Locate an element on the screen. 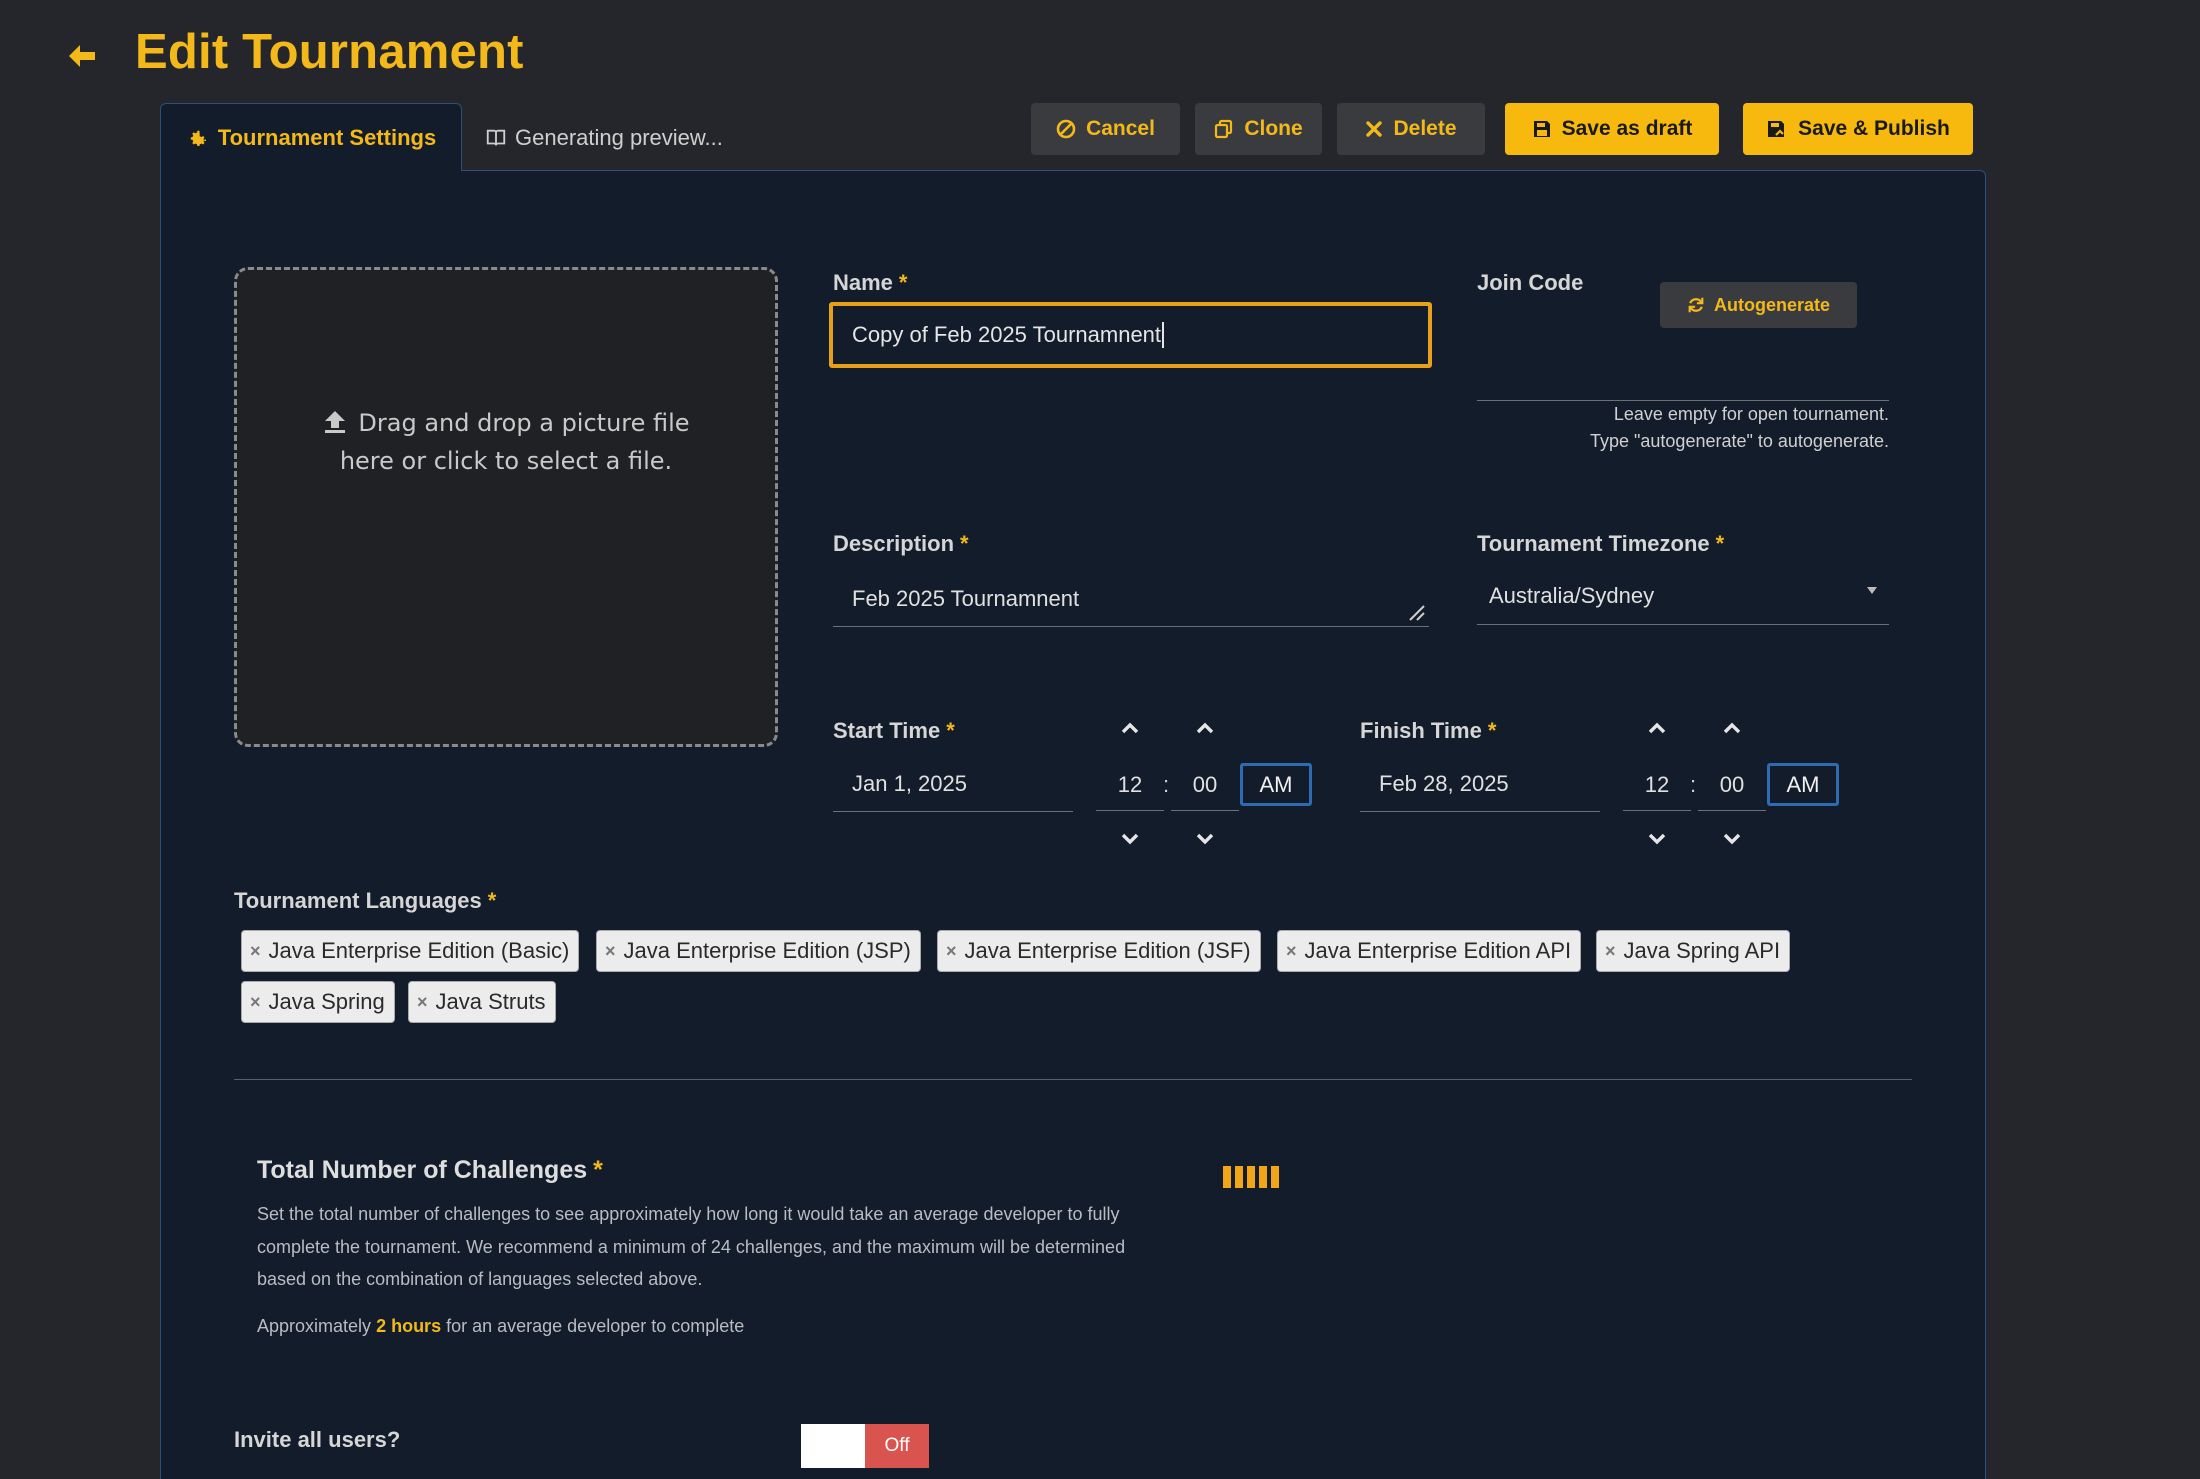 The height and width of the screenshot is (1479, 2200). autogenerate-button: Autogenerate is located at coordinates (1758, 305).